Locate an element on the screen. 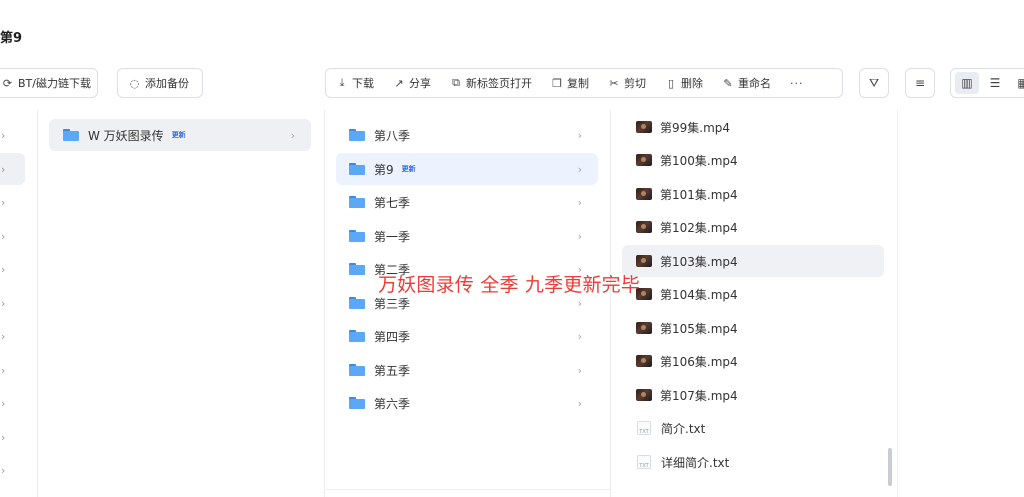 The height and width of the screenshot is (497, 1024). share-button: ↗ 分享 is located at coordinates (412, 83).